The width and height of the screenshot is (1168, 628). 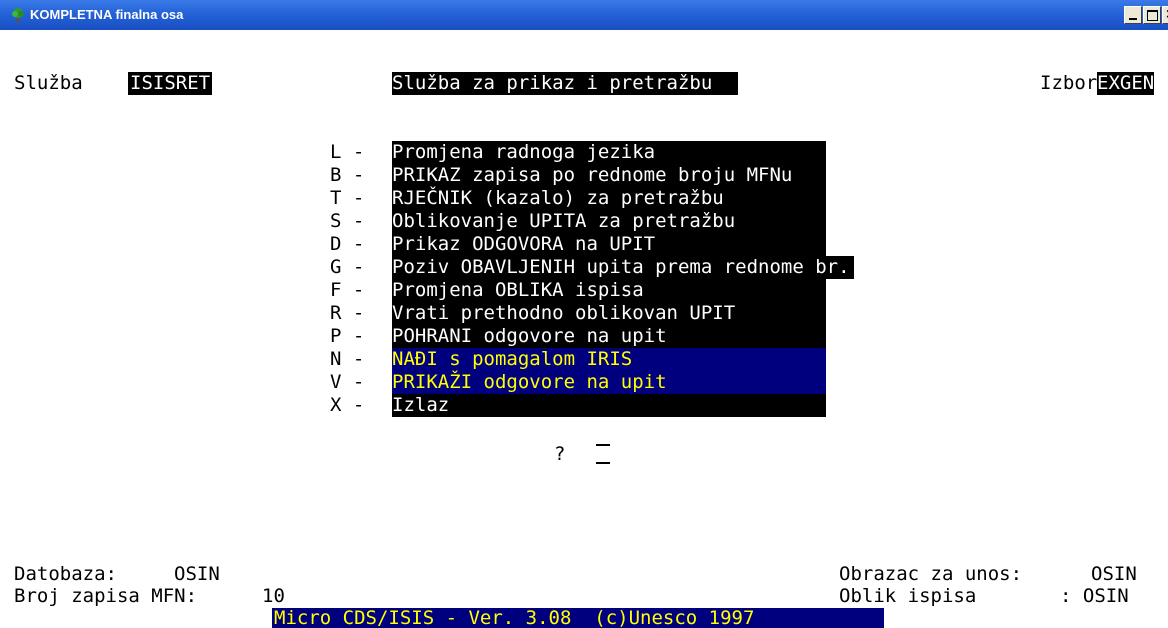 I want to click on menu-label: PRIKAZ zapisa po rednome broju MFNu, so click(x=592, y=175).